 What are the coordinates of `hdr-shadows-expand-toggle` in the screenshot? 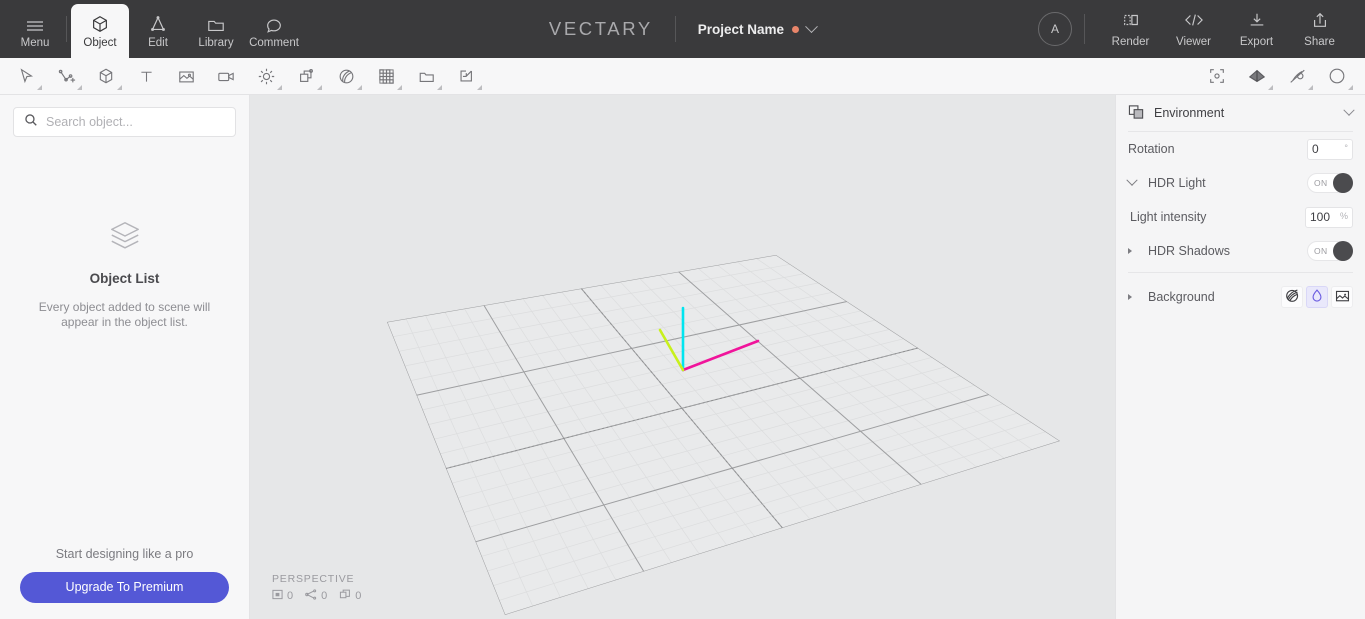 It's located at (1134, 251).